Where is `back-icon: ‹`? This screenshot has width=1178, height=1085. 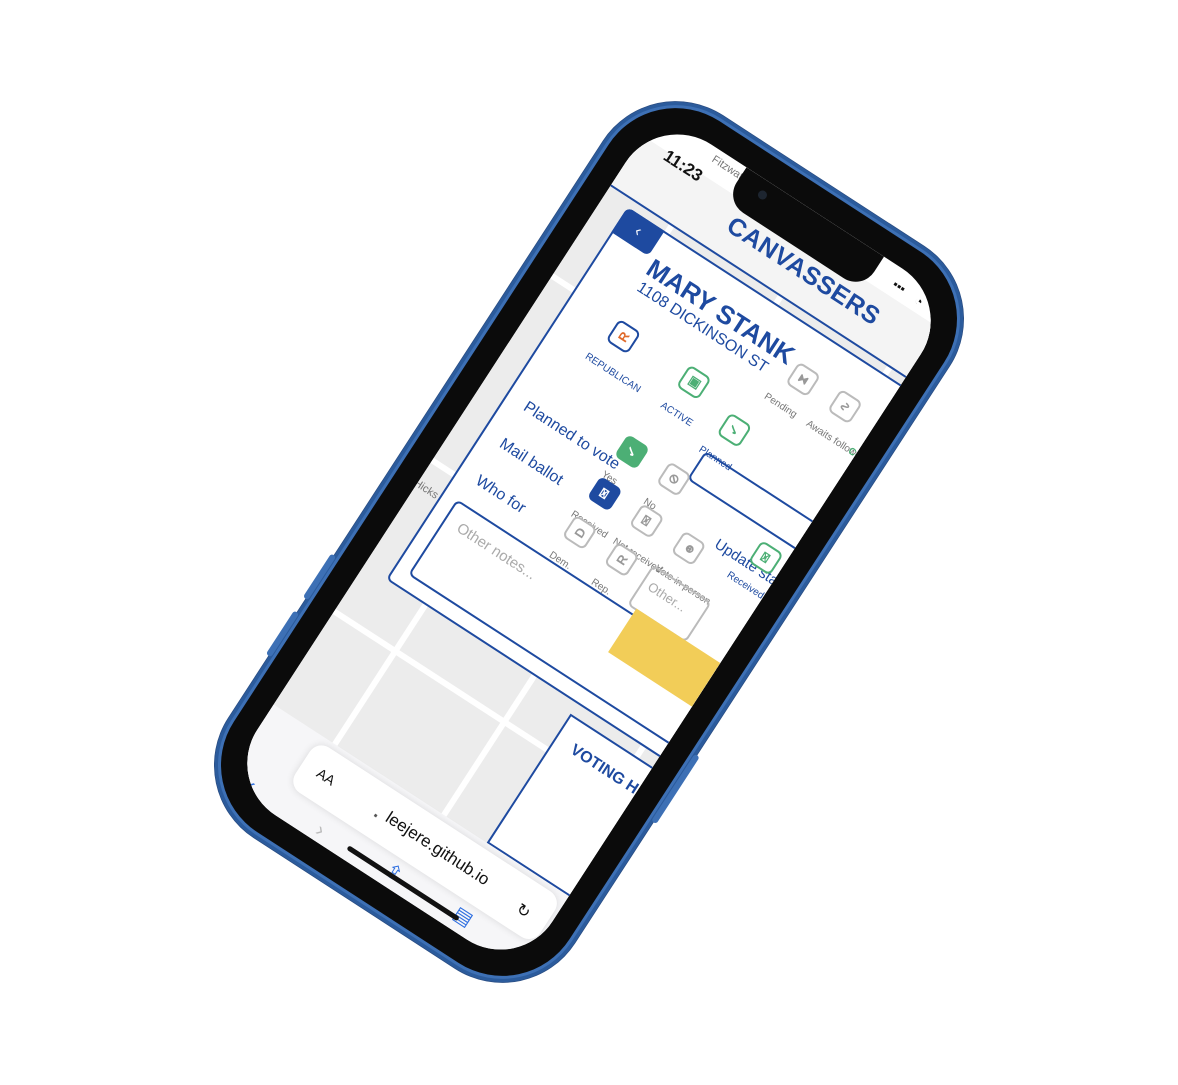
back-icon: ‹ is located at coordinates (251, 786).